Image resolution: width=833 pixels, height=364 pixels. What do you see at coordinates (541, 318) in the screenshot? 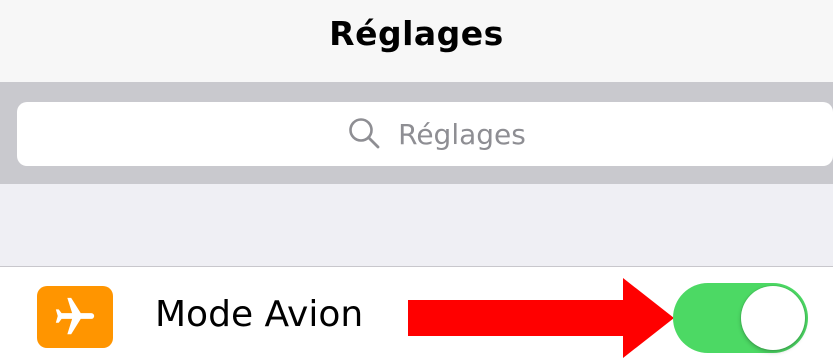
I see `red-arrow-annotation` at bounding box center [541, 318].